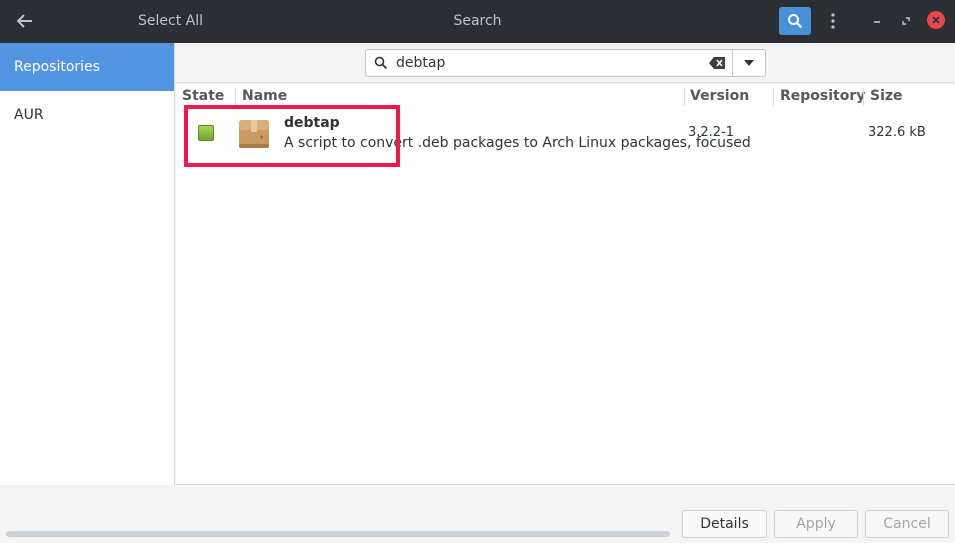  I want to click on maximize-icon, so click(906, 21).